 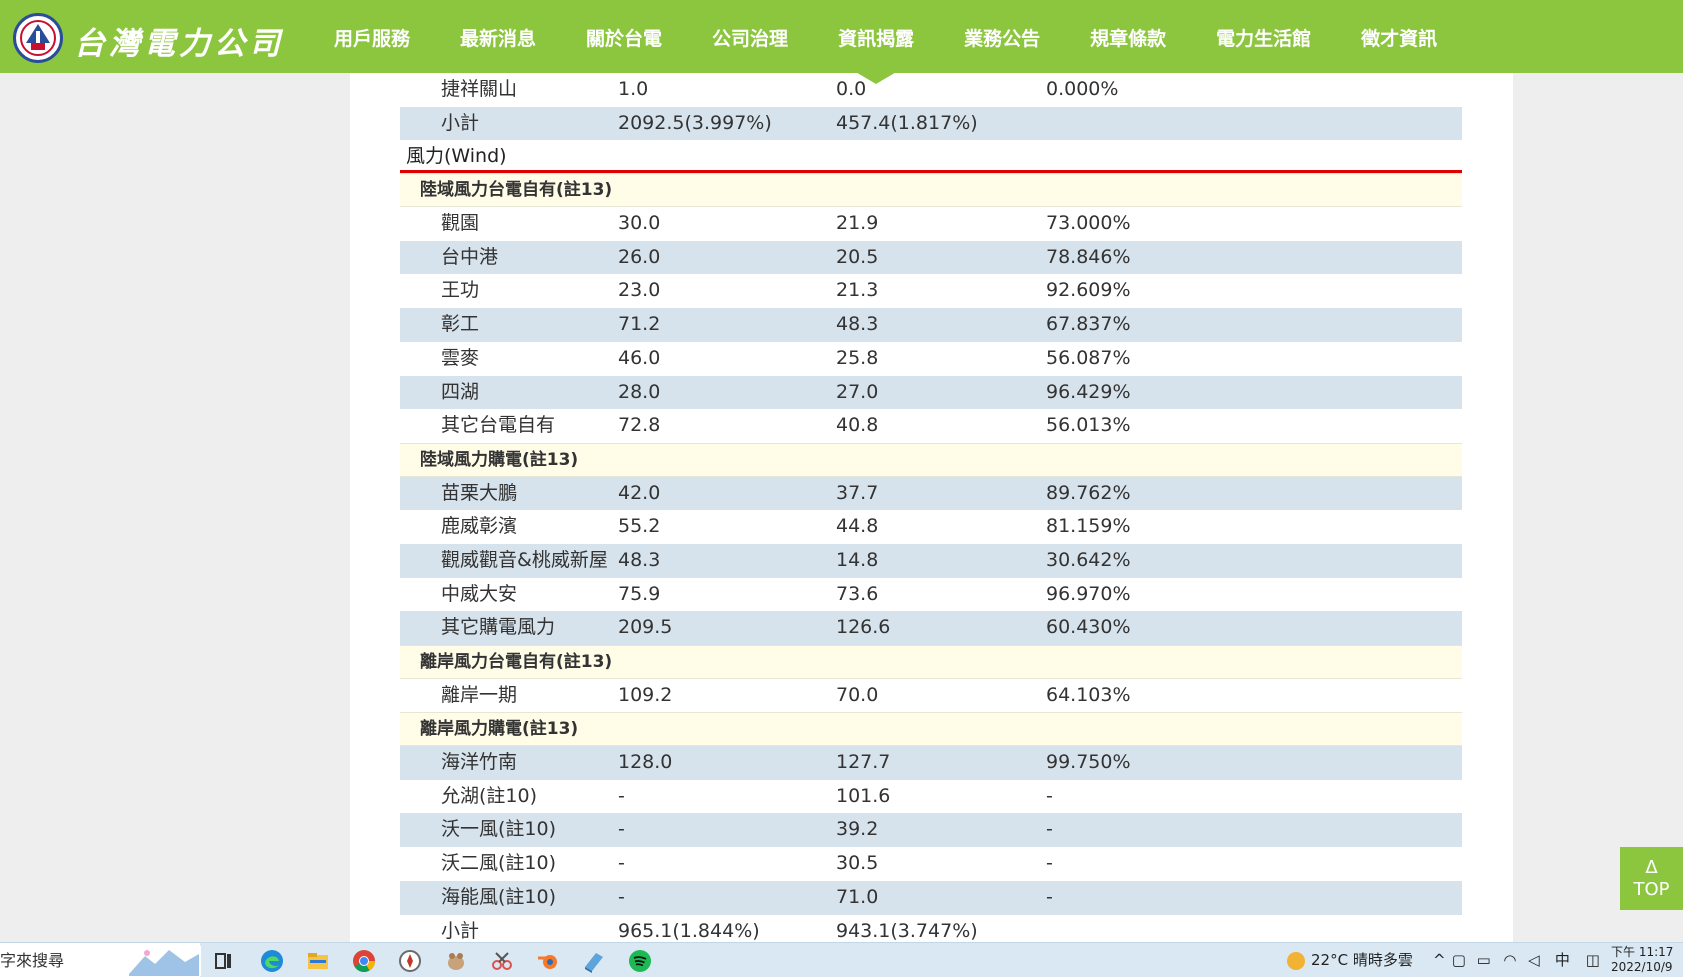 What do you see at coordinates (179, 40) in the screenshot?
I see `logo-text: 台灣電力公司` at bounding box center [179, 40].